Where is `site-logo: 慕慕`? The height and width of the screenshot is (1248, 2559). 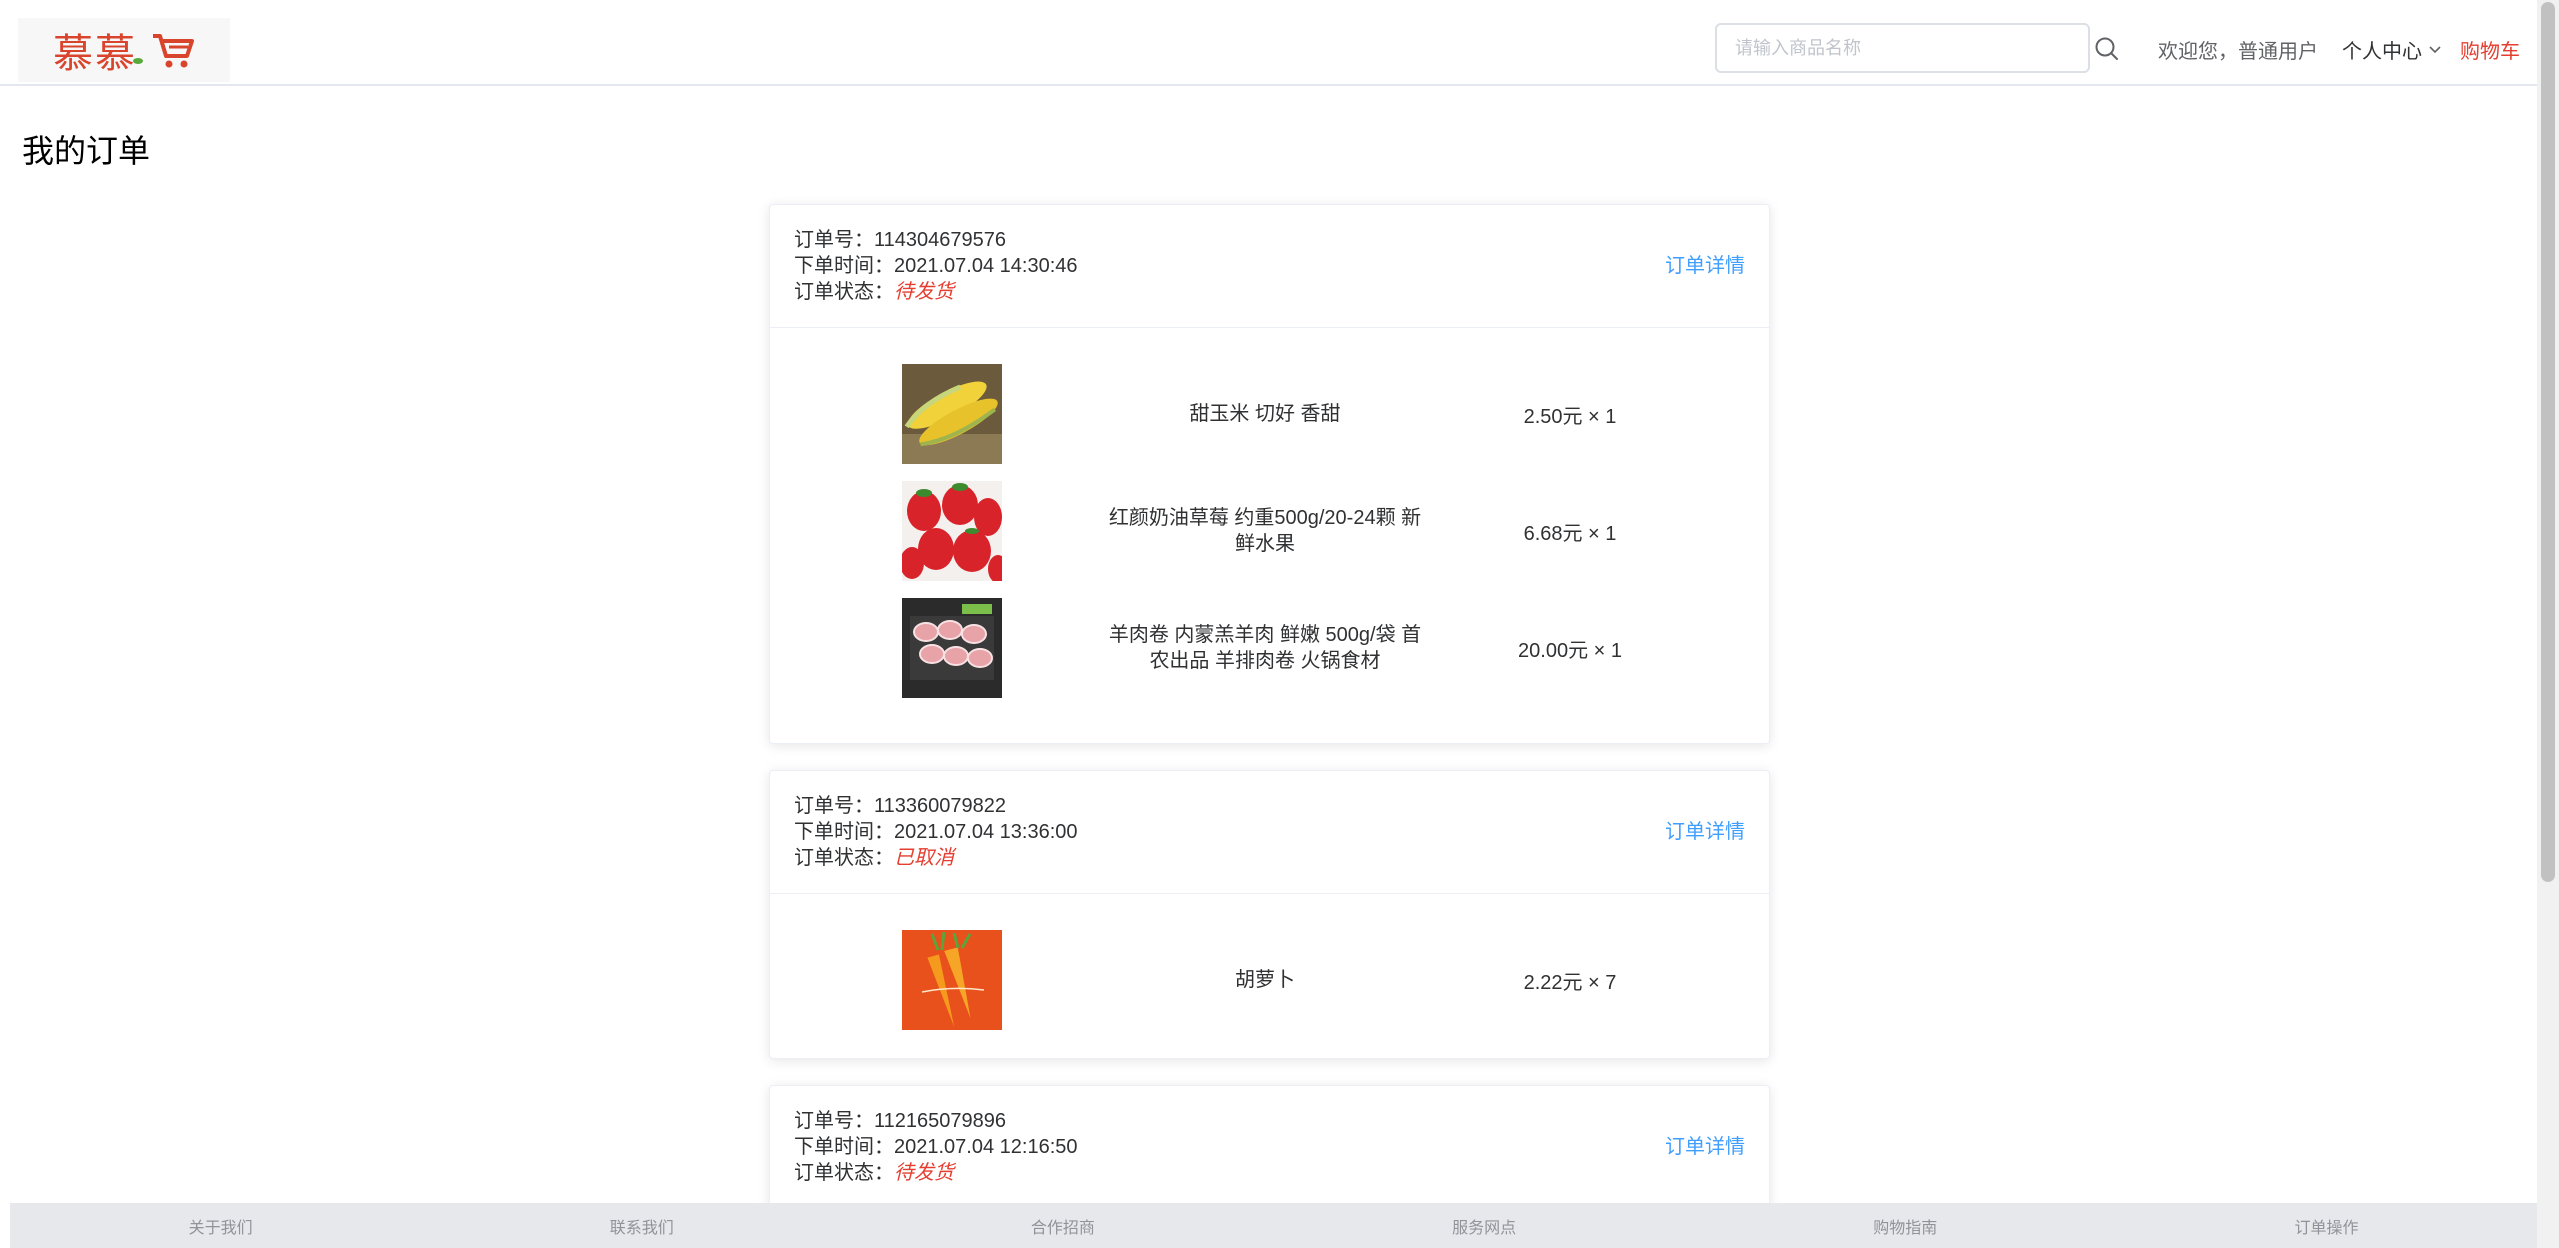 site-logo: 慕慕 is located at coordinates (124, 50).